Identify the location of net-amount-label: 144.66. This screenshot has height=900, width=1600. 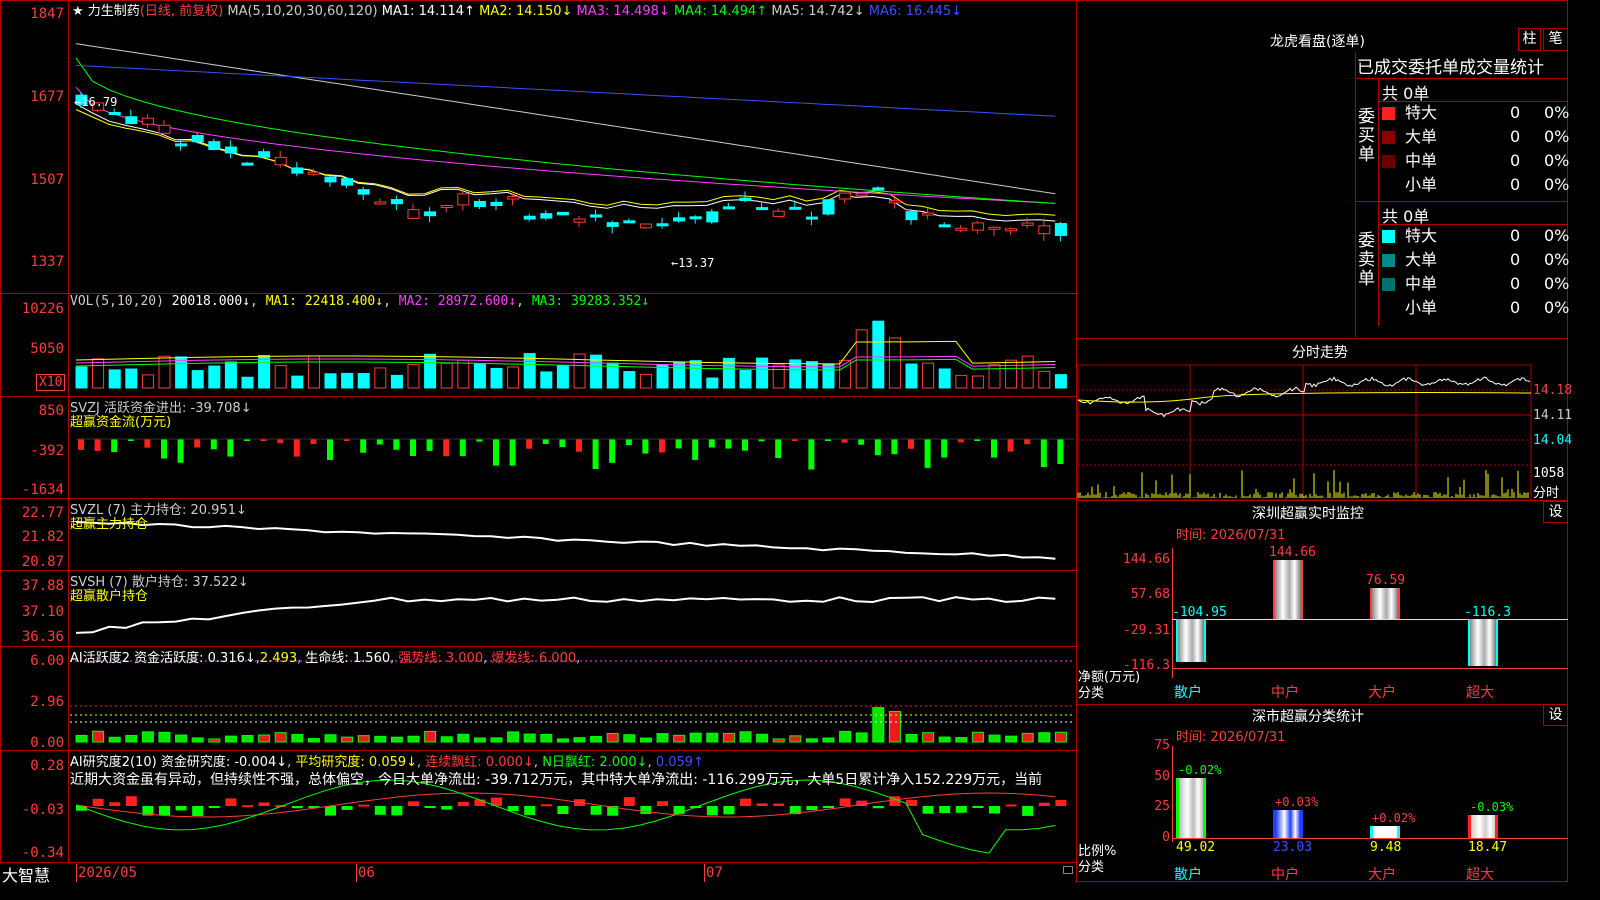
(1292, 552).